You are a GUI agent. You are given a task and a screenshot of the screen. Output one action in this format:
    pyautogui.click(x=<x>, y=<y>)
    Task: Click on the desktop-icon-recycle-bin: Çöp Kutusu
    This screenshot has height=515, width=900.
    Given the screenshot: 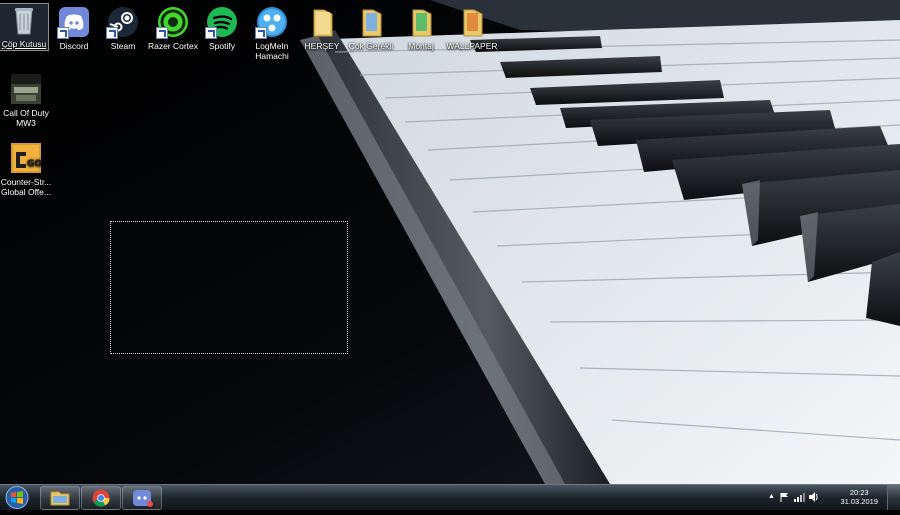 What is the action you would take?
    pyautogui.click(x=24, y=27)
    